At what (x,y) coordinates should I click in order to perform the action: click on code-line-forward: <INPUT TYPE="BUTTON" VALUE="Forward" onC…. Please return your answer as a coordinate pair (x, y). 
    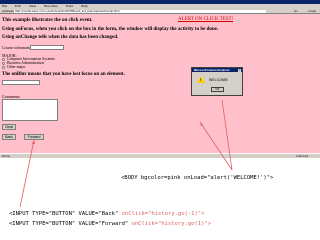
    Looking at the image, I should click on (110, 224).